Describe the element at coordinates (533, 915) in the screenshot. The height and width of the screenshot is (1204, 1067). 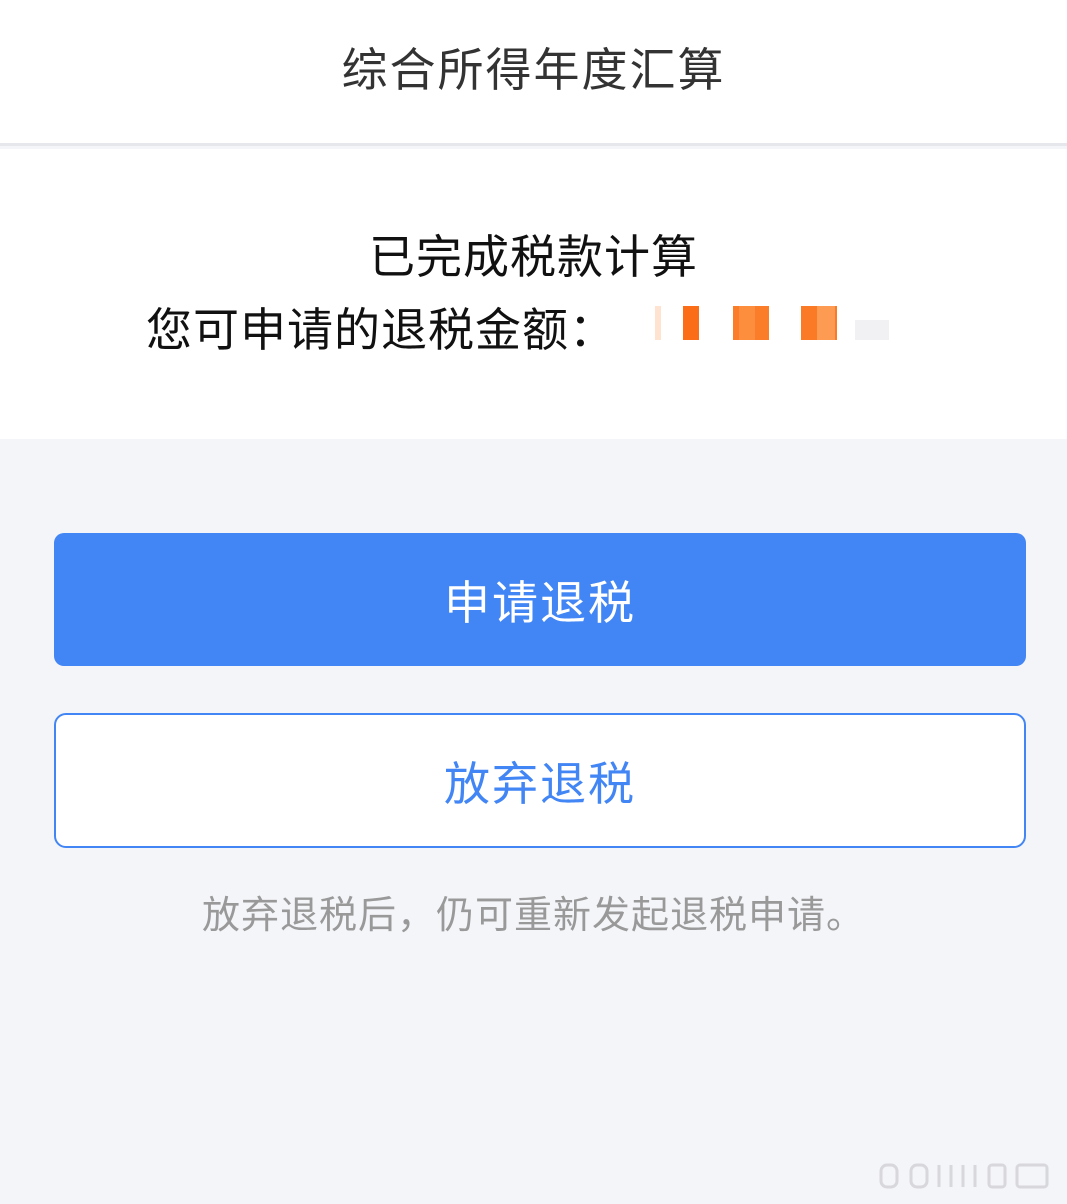
I see `abandon-hint: 放弃退税后，仍可重新发起退税申请。` at that location.